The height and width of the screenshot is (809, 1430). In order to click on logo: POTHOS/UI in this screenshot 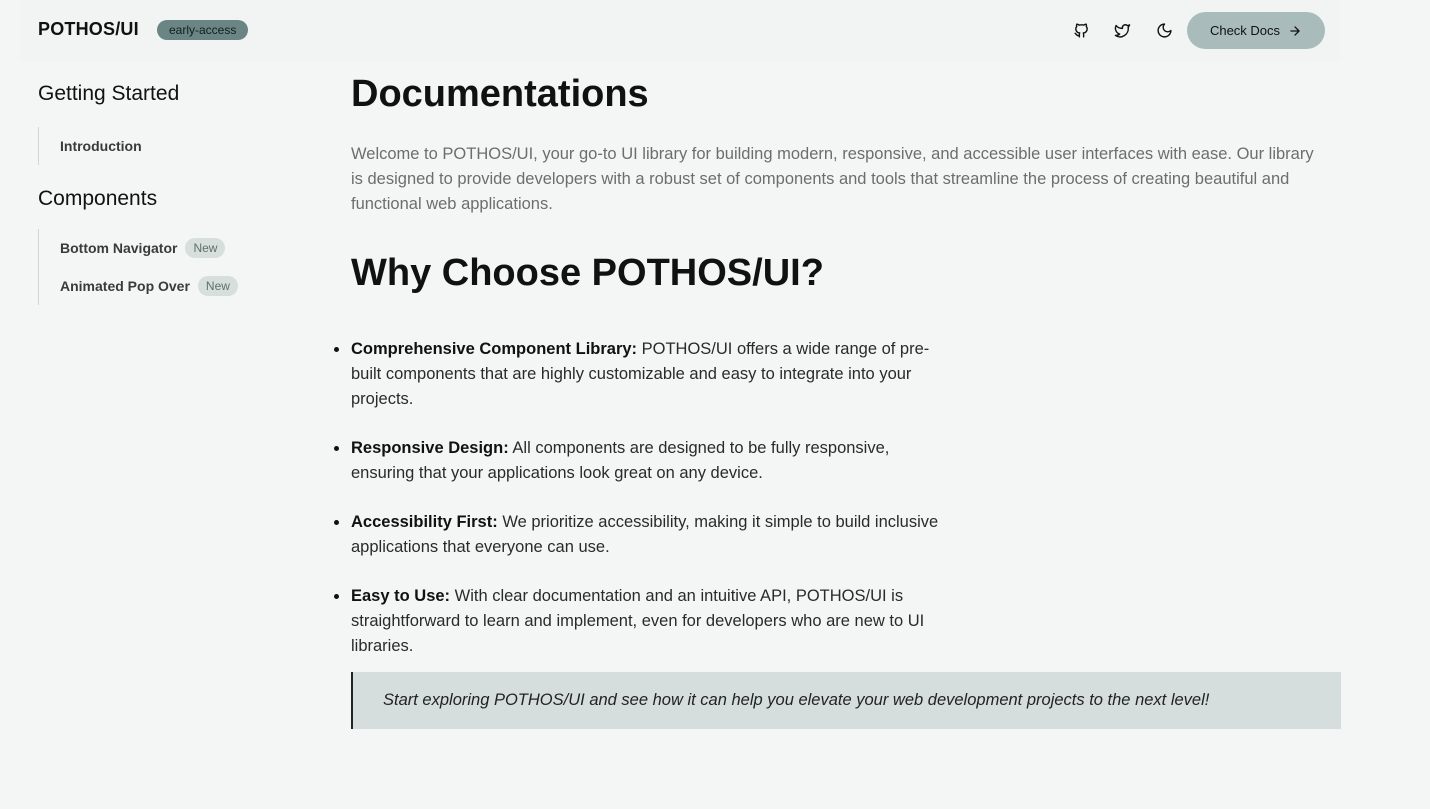, I will do `click(88, 29)`.